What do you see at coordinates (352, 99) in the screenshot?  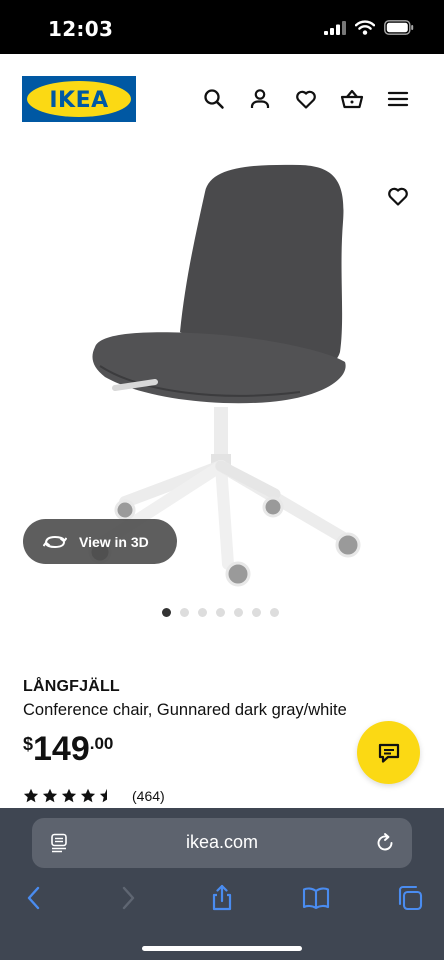 I see `shopping-basket-icon` at bounding box center [352, 99].